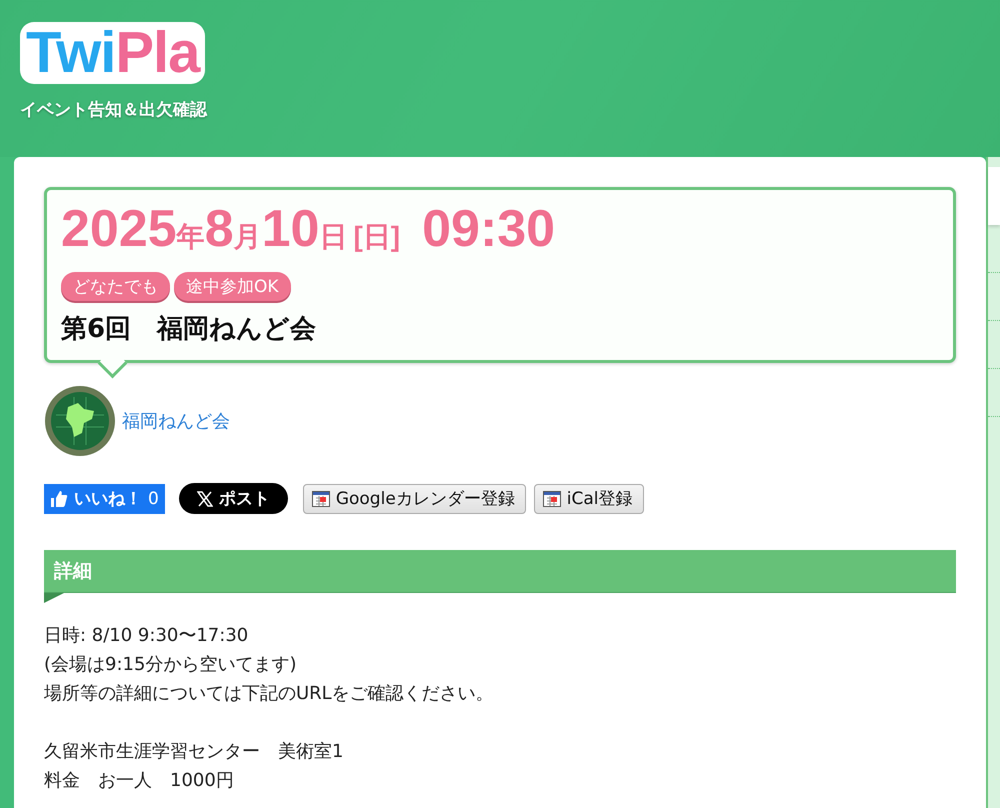 The width and height of the screenshot is (1000, 808). Describe the element at coordinates (147, 636) in the screenshot. I see `detail-text: 日時: 8/10 9:30〜17:30` at that location.